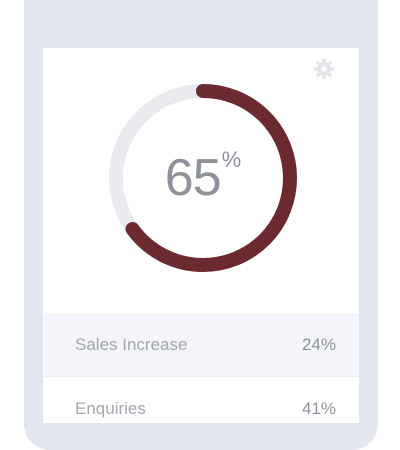 The height and width of the screenshot is (450, 400). I want to click on stat-value: 41%, so click(318, 408).